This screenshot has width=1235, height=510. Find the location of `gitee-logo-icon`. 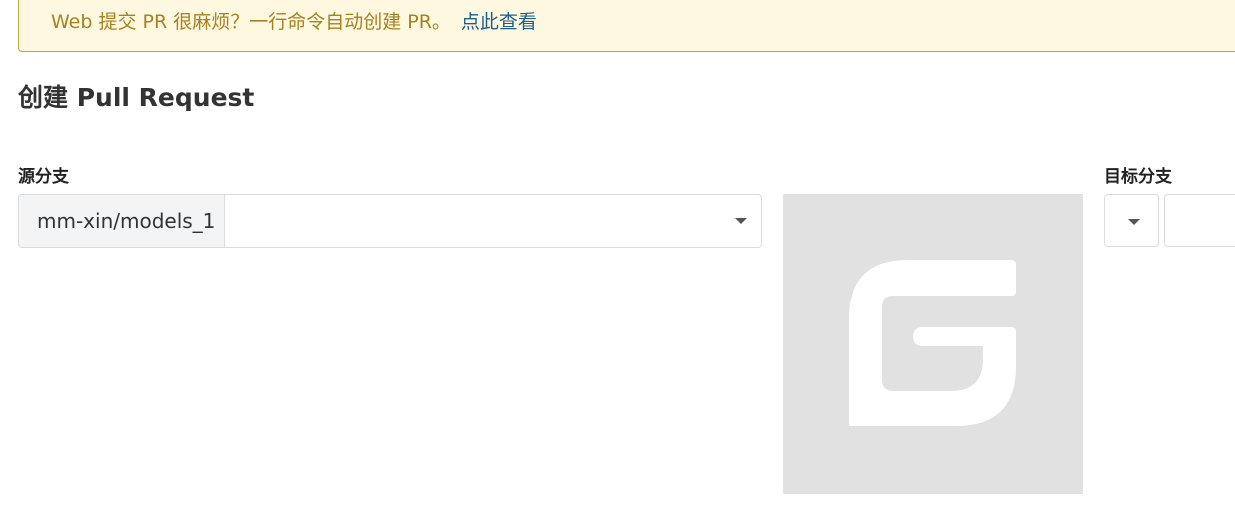

gitee-logo-icon is located at coordinates (933, 344).